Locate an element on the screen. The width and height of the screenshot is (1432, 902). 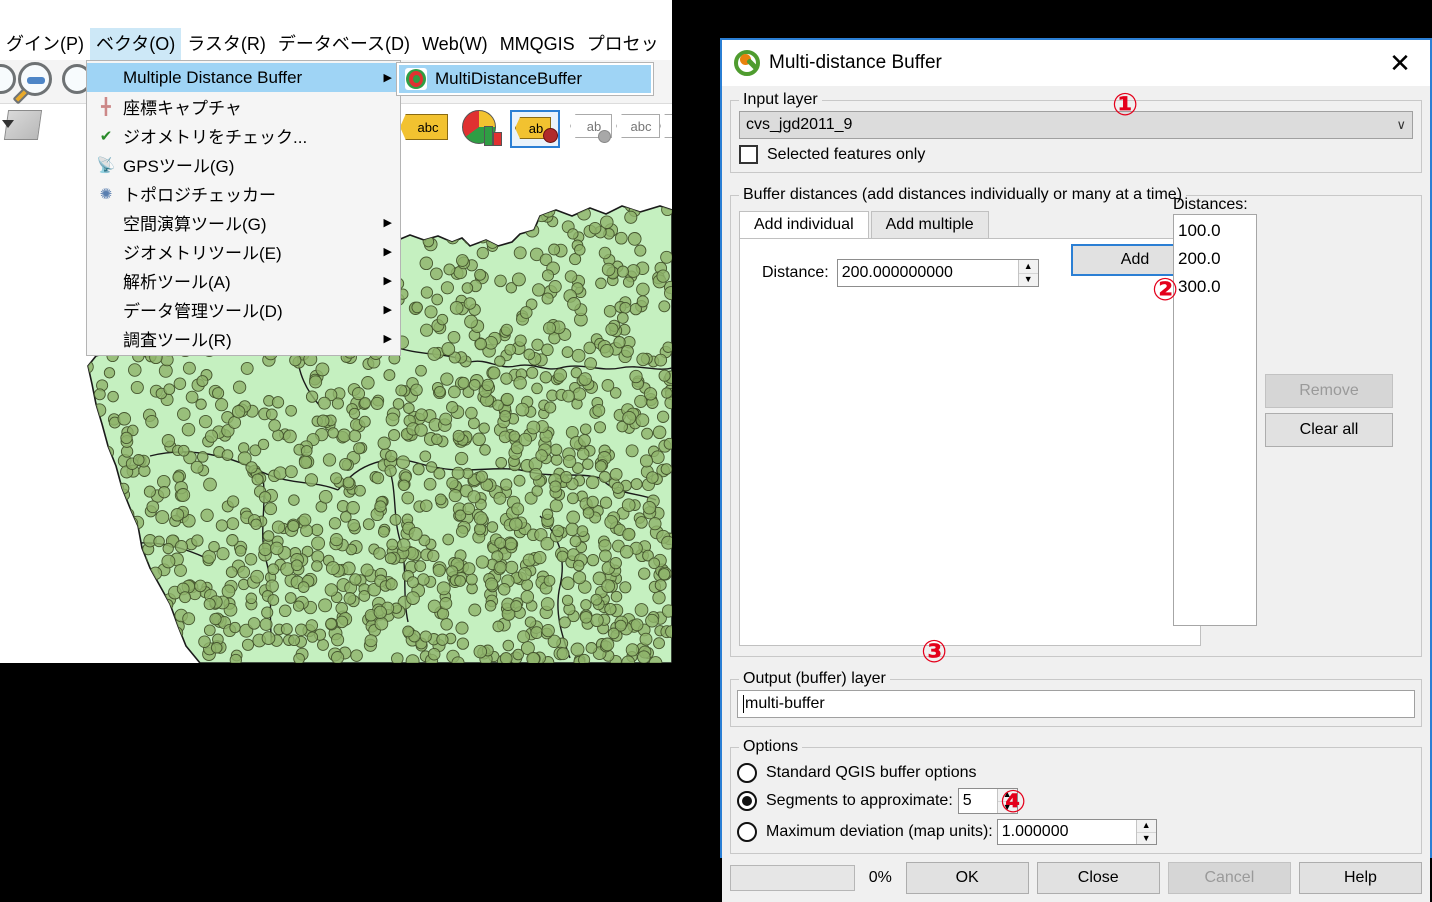
option-max-deviation-radio is located at coordinates (747, 832).